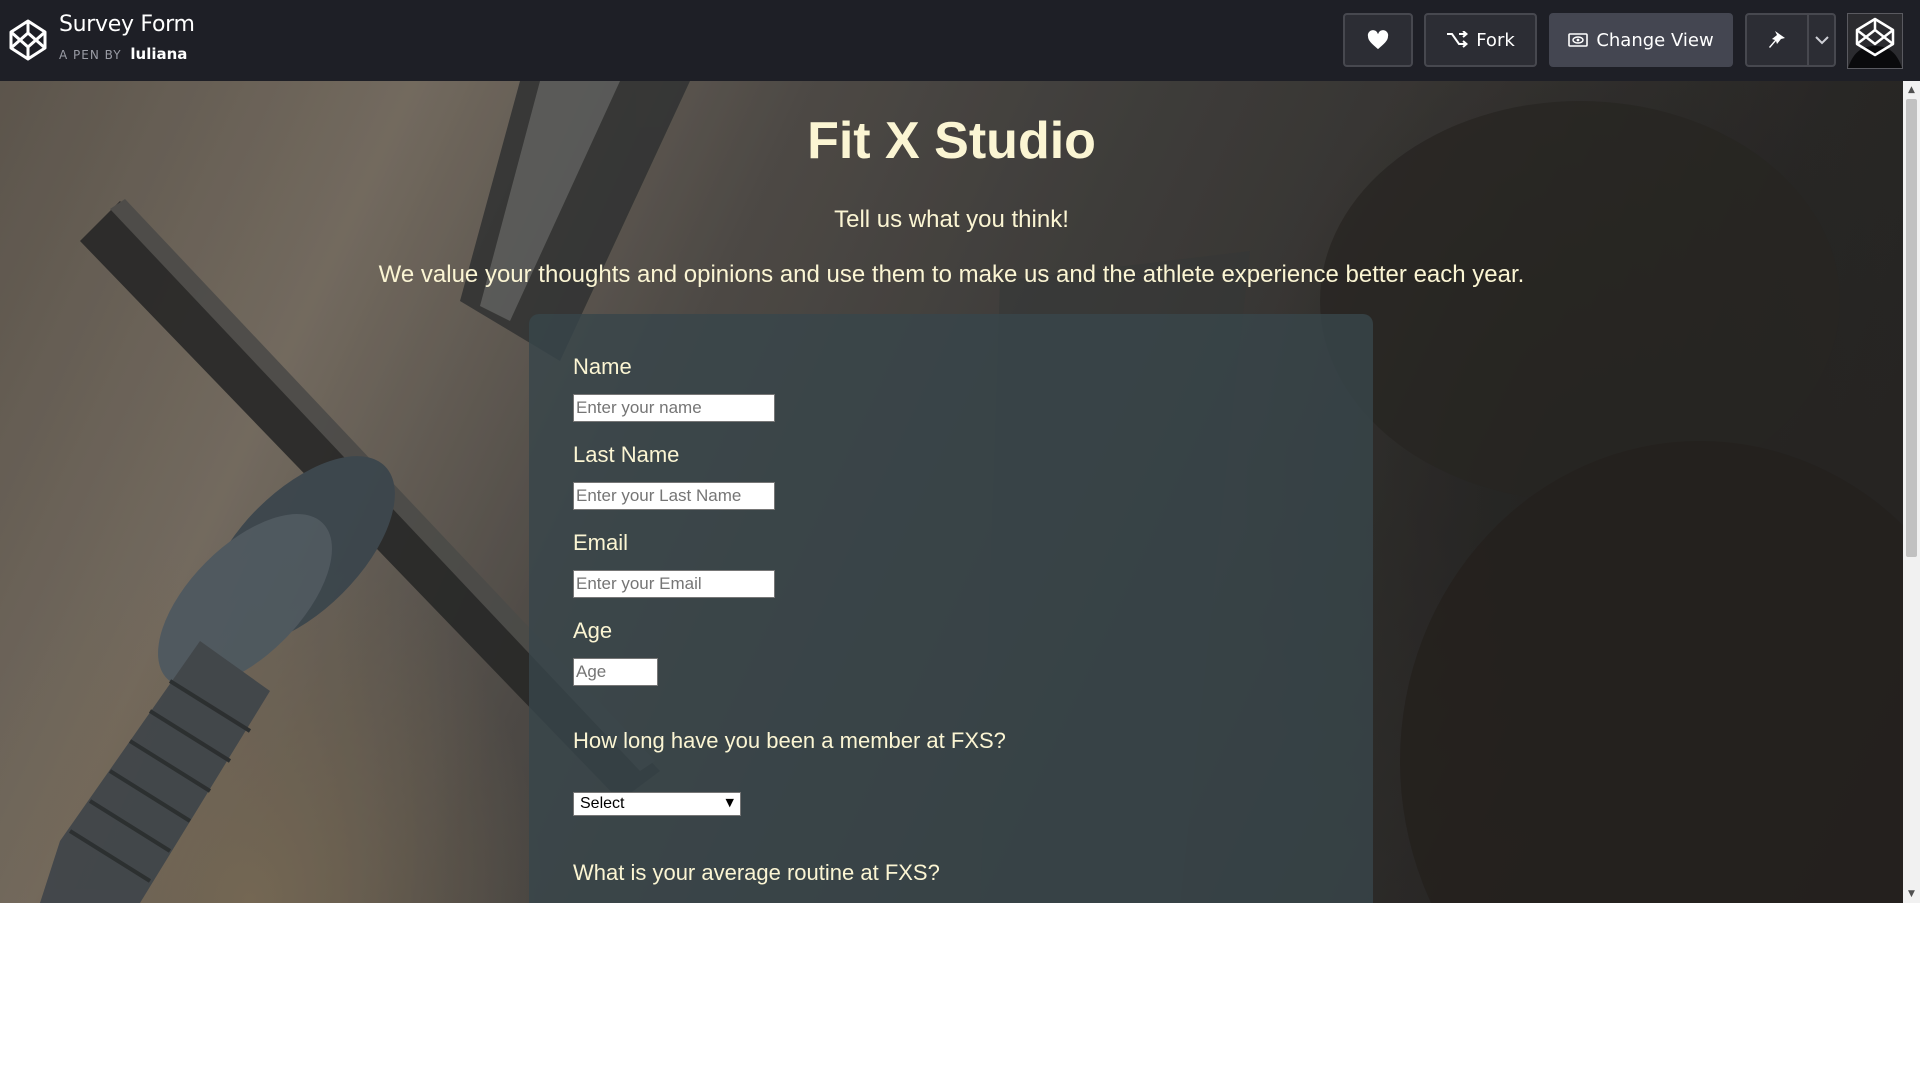 This screenshot has height=1080, width=1920. What do you see at coordinates (674, 496) in the screenshot?
I see `last-name-input` at bounding box center [674, 496].